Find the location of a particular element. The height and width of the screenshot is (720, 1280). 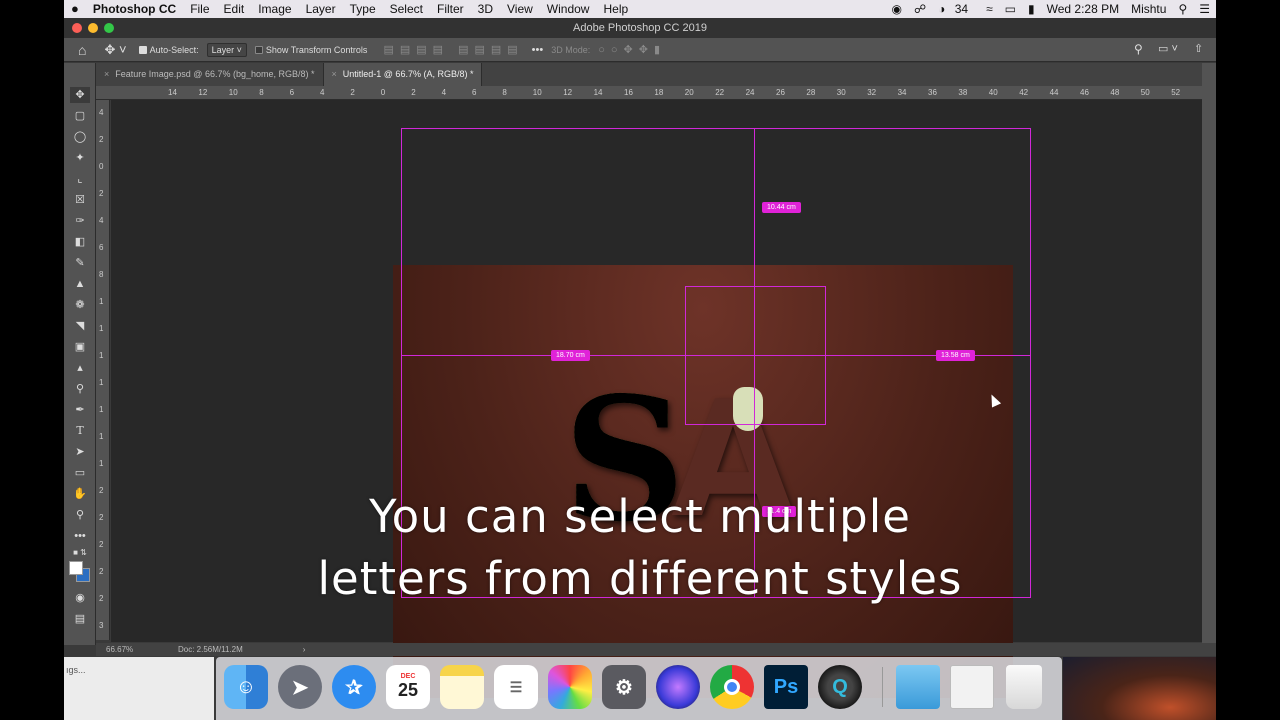

gradient-tool-icon: ▣ is located at coordinates (80, 347).